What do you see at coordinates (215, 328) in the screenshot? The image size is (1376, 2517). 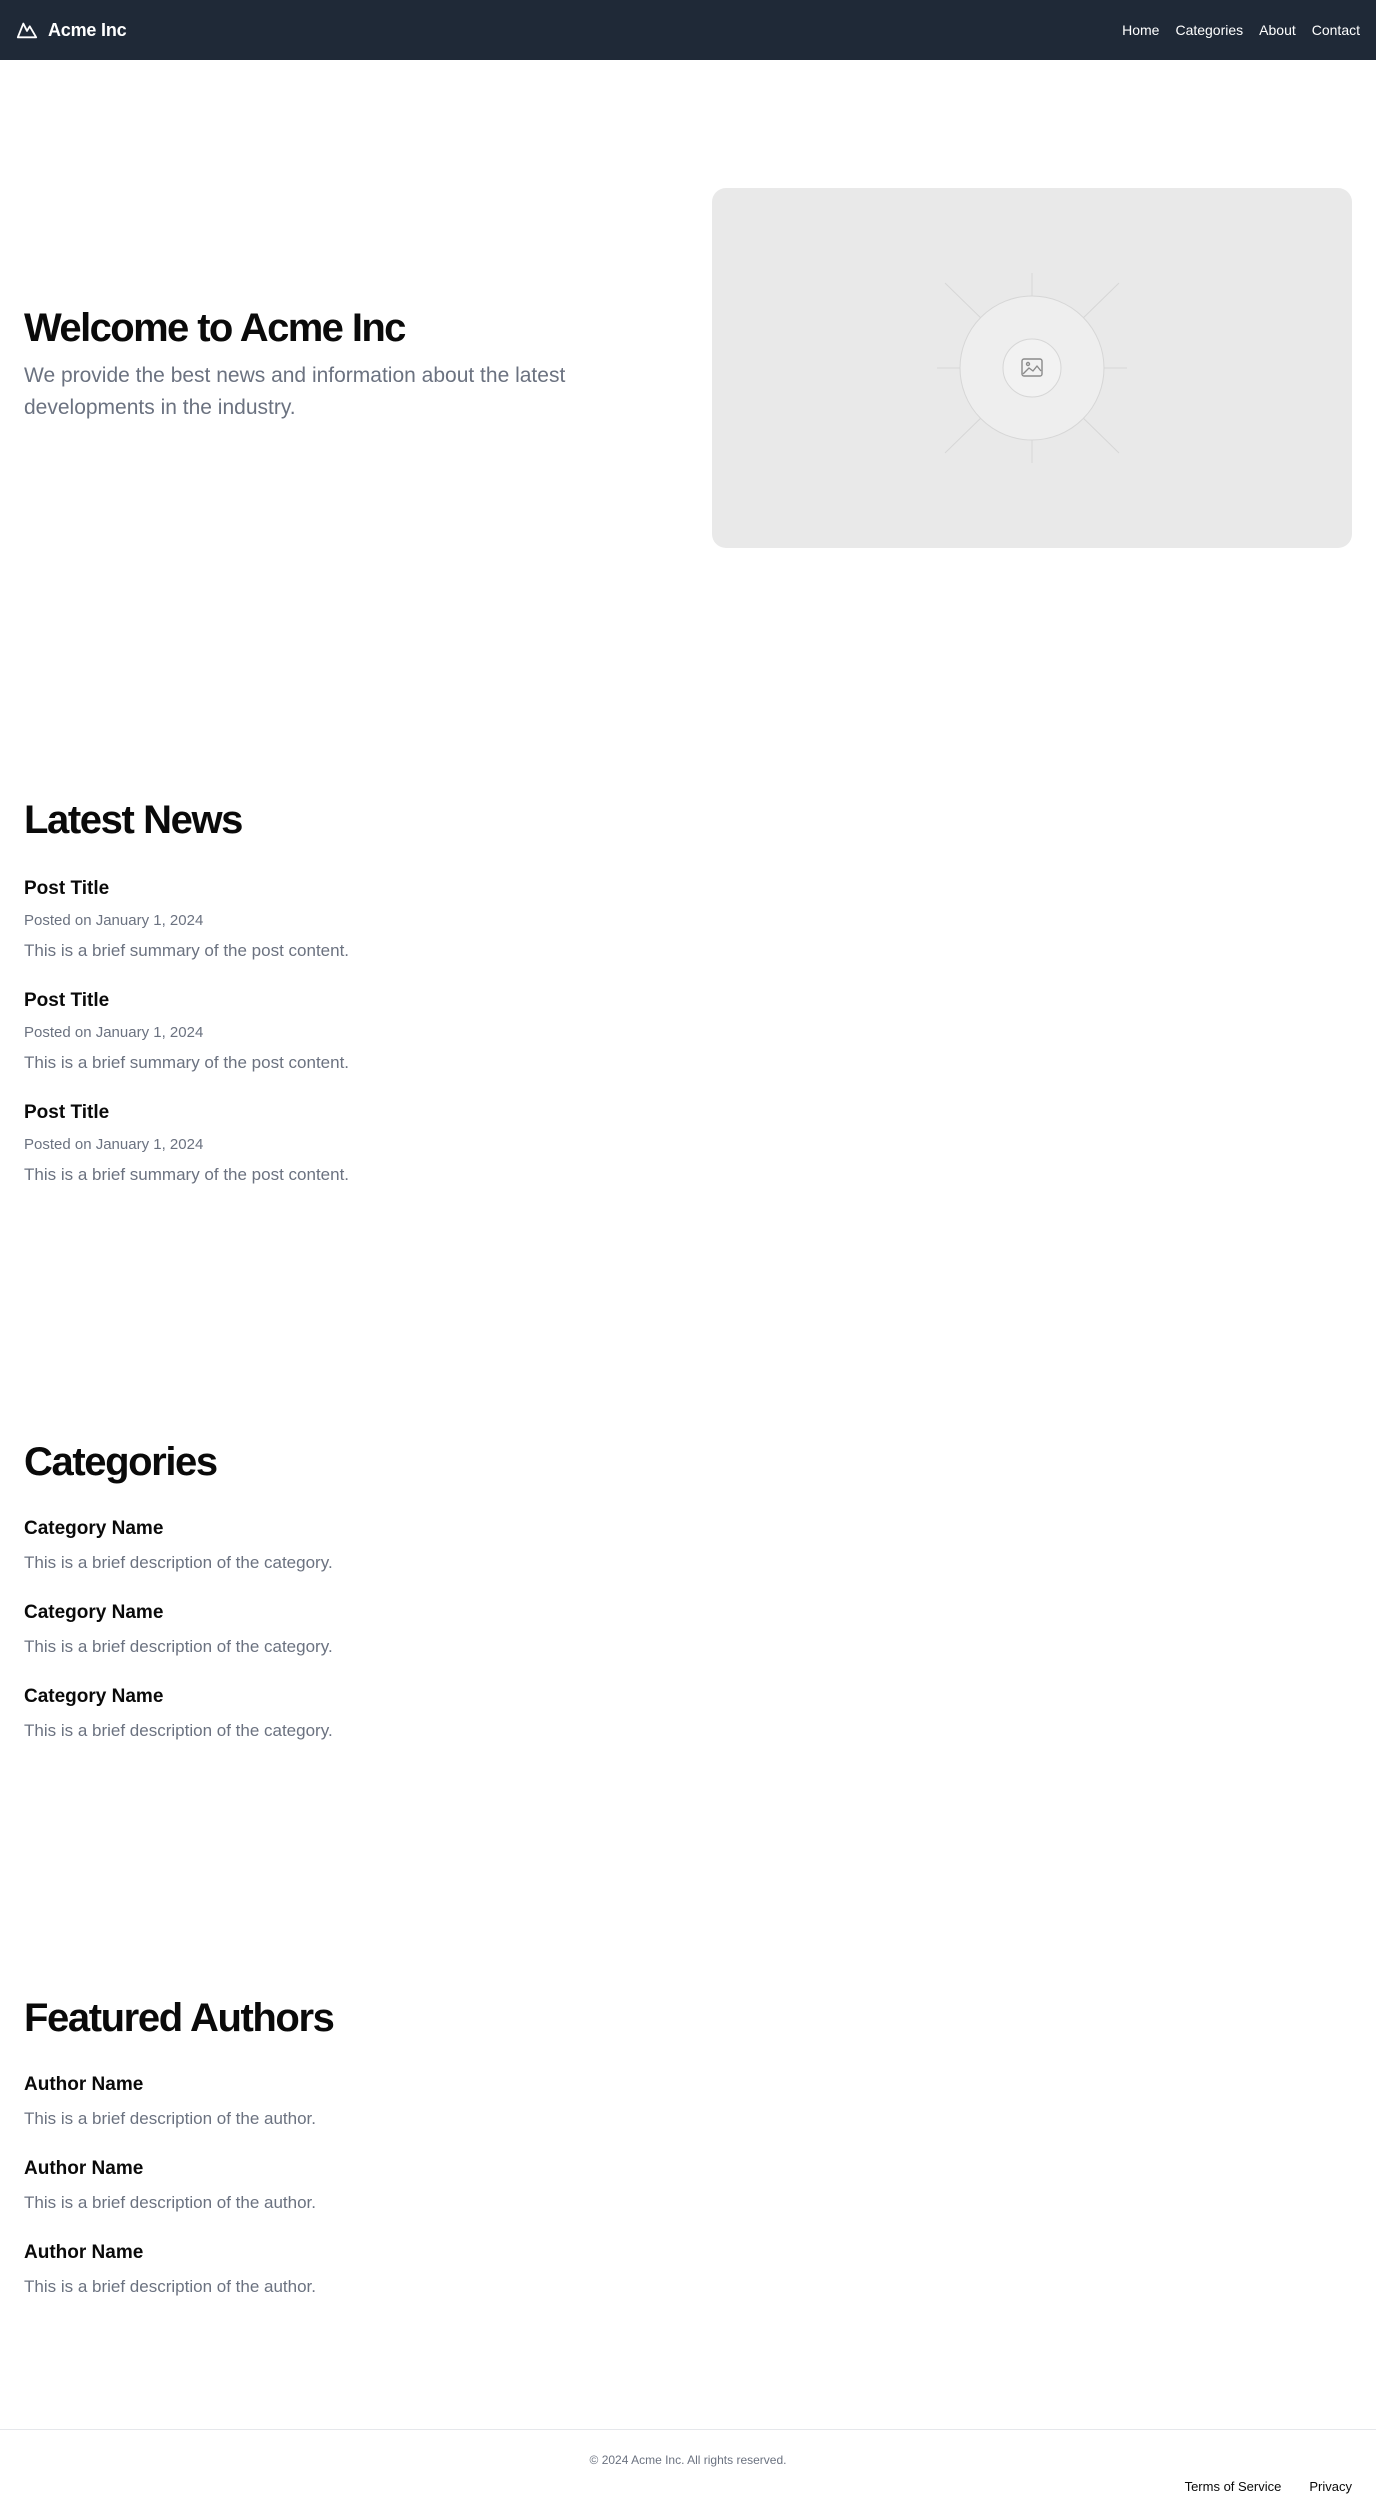 I see `hero-title: Welcome to Acme Inc` at bounding box center [215, 328].